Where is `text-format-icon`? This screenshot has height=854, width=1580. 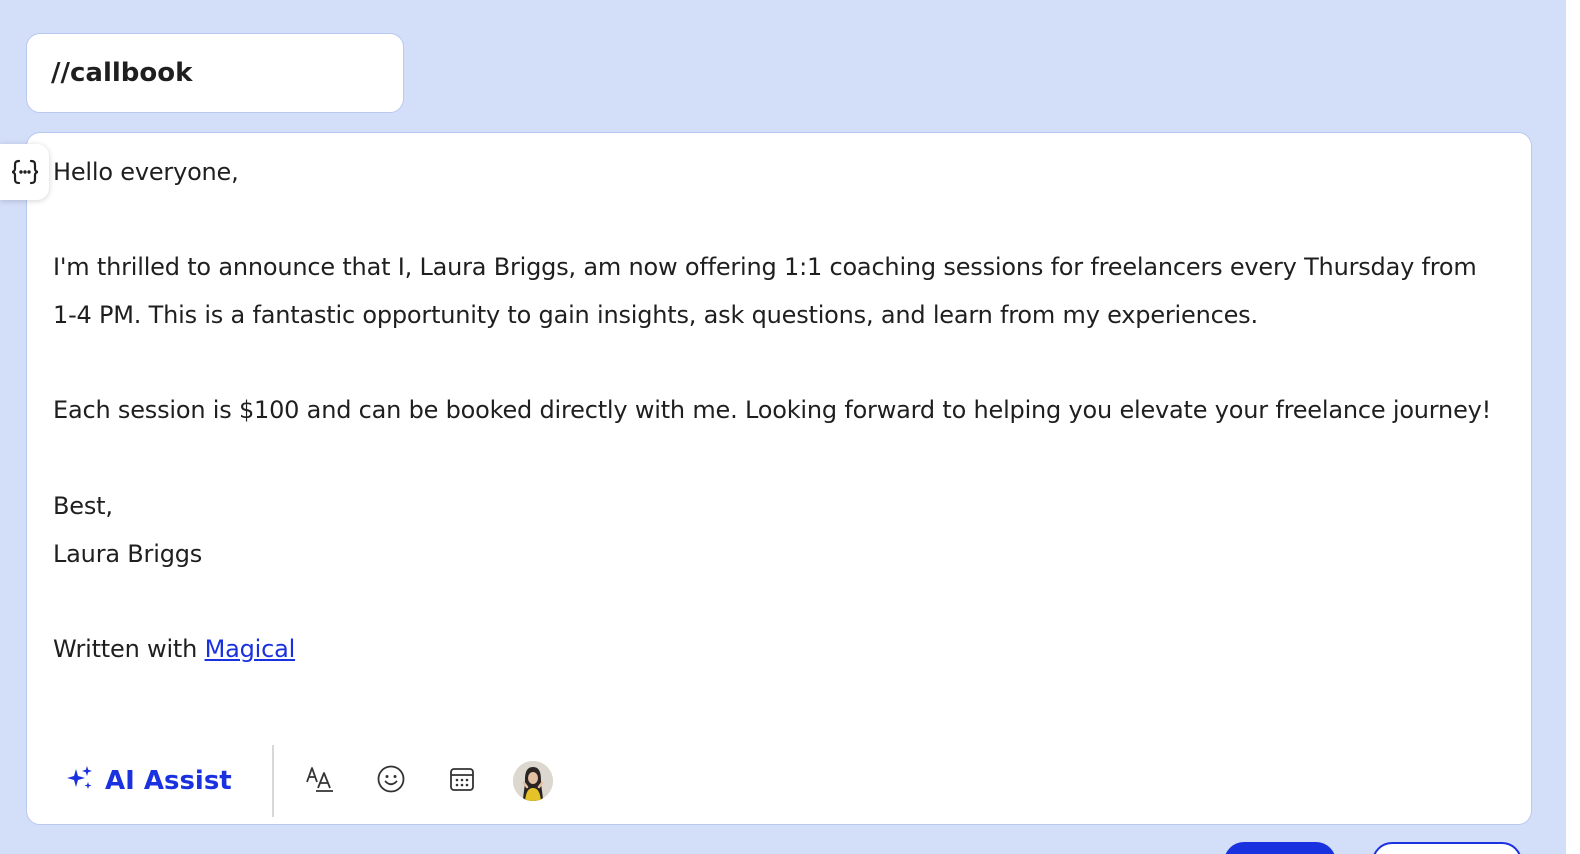 text-format-icon is located at coordinates (320, 781).